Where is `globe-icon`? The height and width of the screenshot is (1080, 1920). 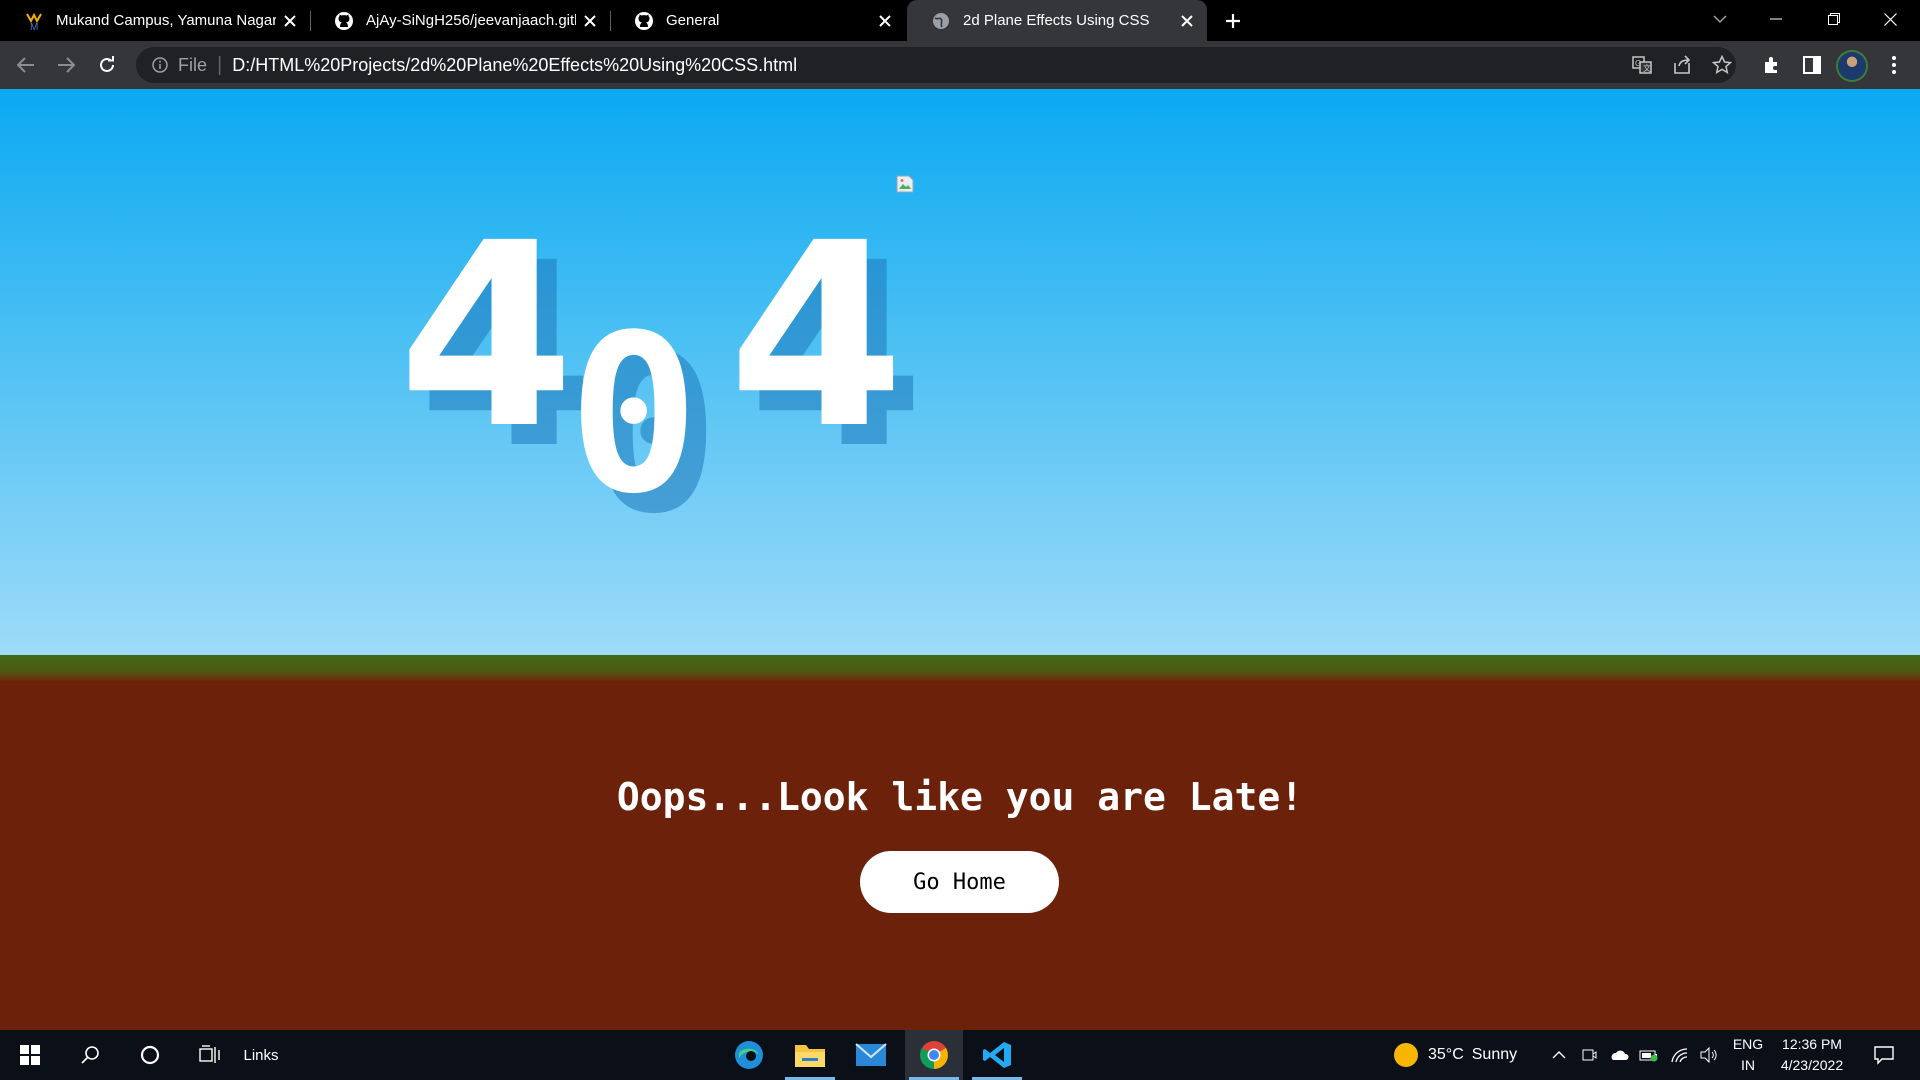 globe-icon is located at coordinates (941, 21).